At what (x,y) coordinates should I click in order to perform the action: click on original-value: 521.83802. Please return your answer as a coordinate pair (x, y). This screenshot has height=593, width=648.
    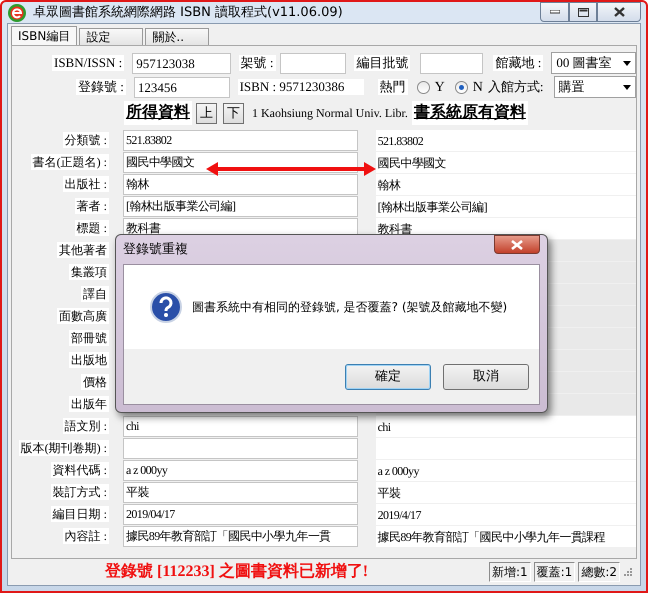
    Looking at the image, I should click on (506, 140).